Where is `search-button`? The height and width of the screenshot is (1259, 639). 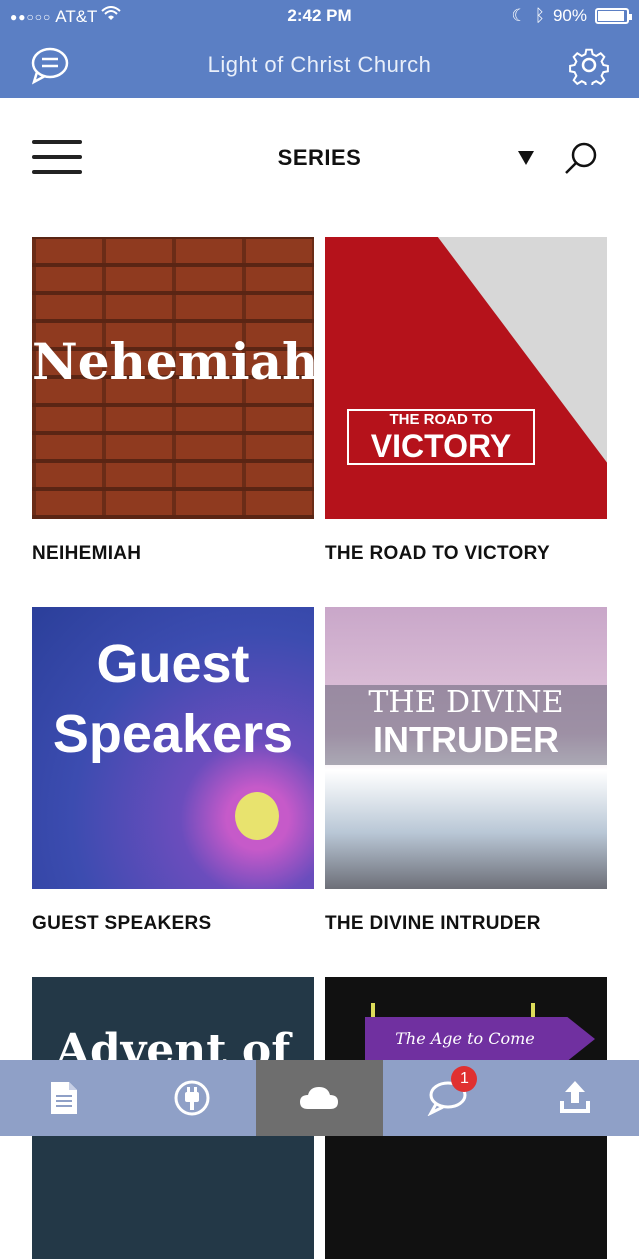 search-button is located at coordinates (581, 159).